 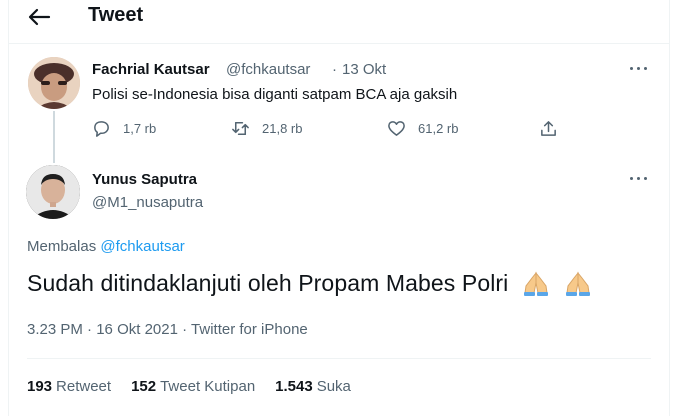 I want to click on reply-button: 1,7 rb, so click(x=124, y=128).